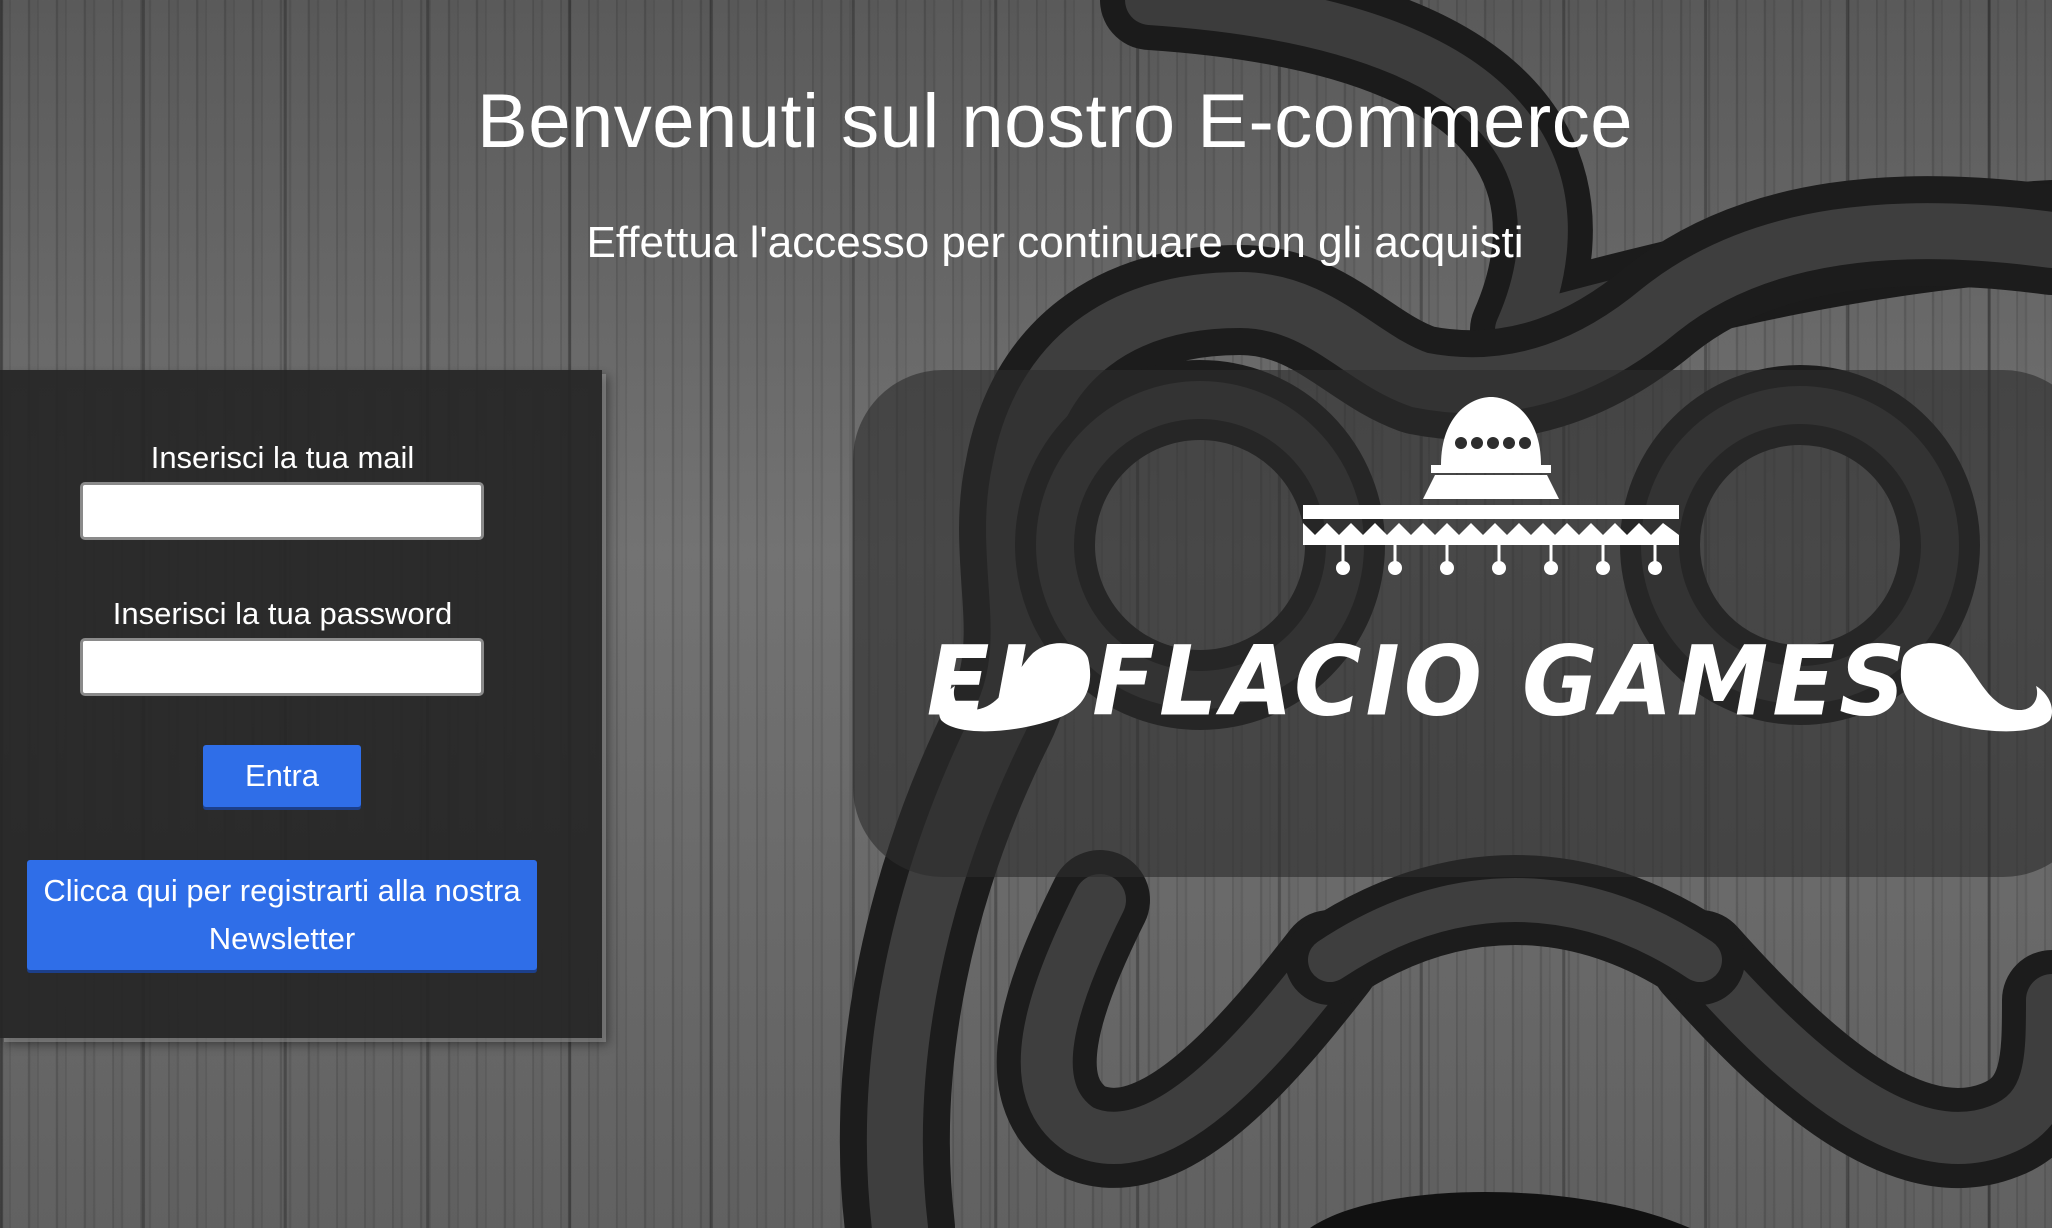 The image size is (2052, 1228). Describe the element at coordinates (282, 613) in the screenshot. I see `password-label: Inserisci la tua password` at that location.